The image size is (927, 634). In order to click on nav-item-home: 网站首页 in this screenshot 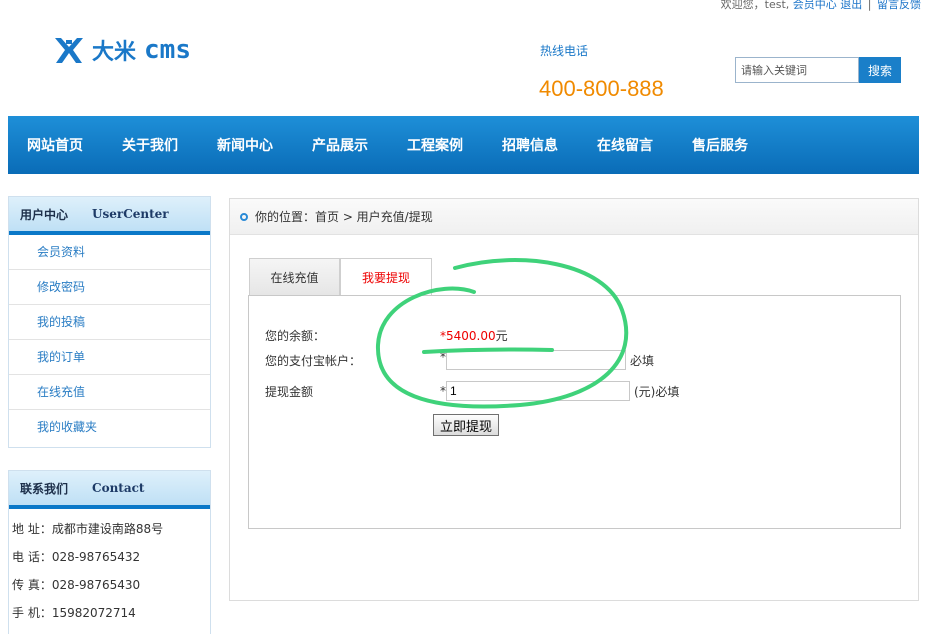, I will do `click(55, 145)`.